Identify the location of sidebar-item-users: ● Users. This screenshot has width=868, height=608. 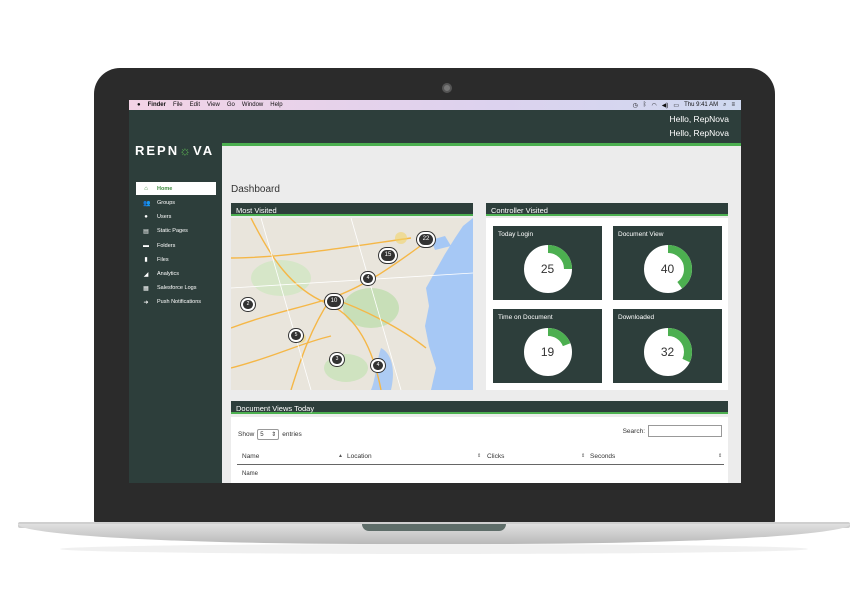
(176, 217).